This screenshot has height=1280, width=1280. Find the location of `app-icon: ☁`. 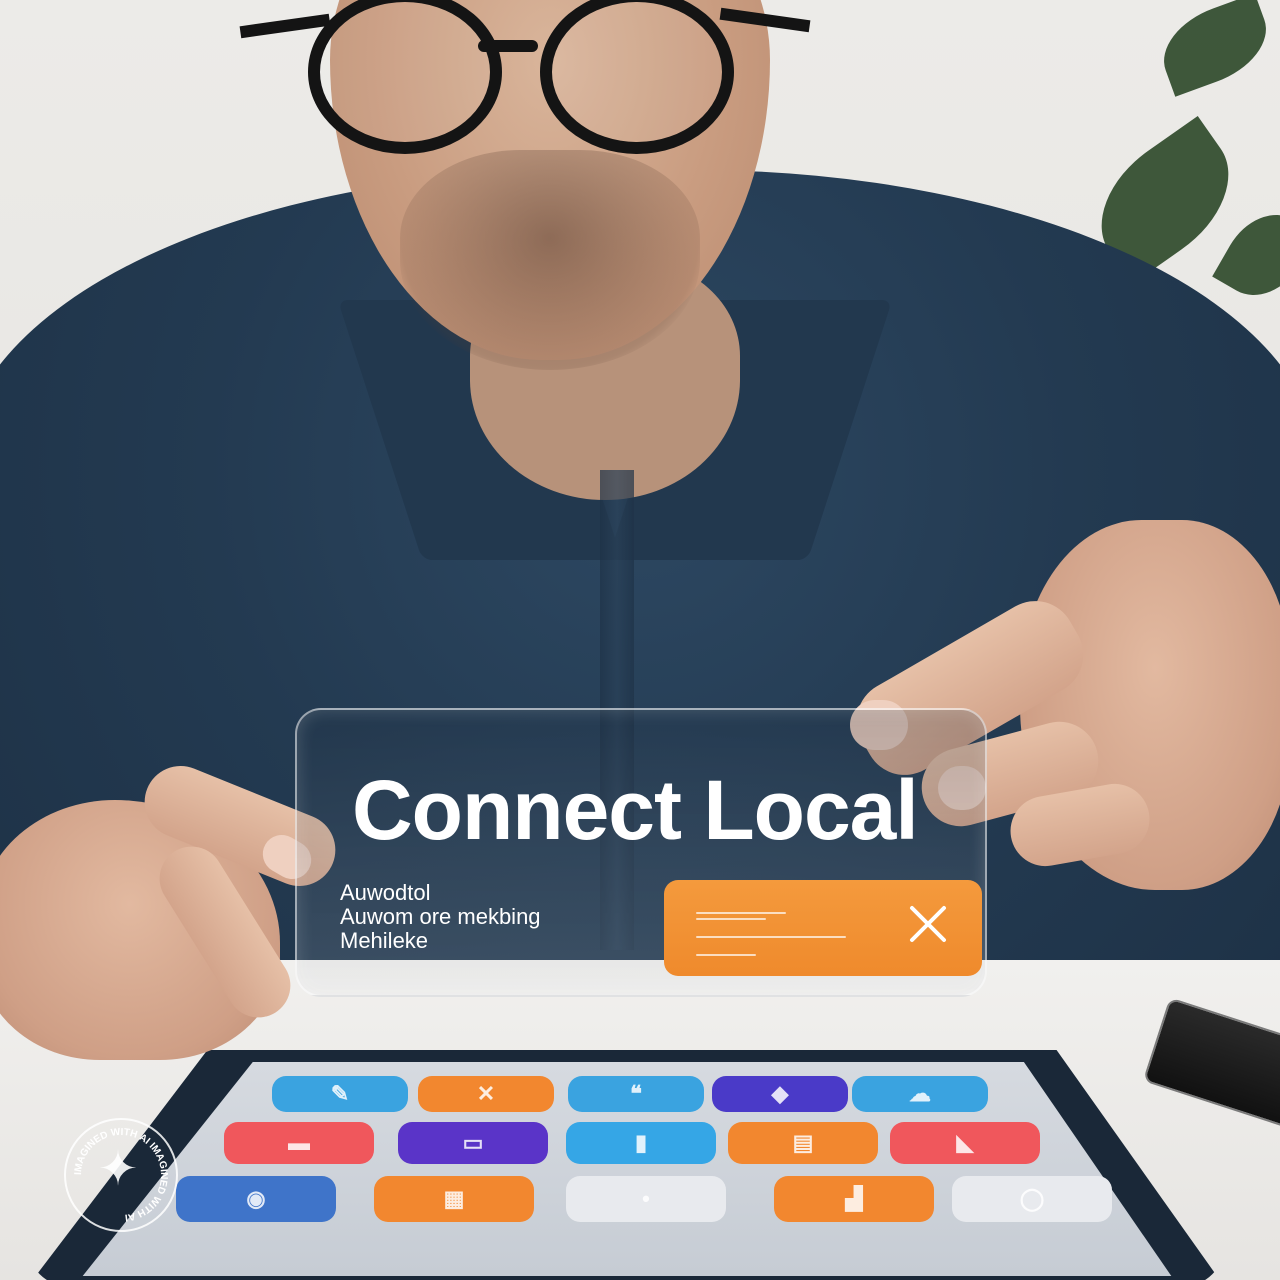

app-icon: ☁ is located at coordinates (920, 1094).